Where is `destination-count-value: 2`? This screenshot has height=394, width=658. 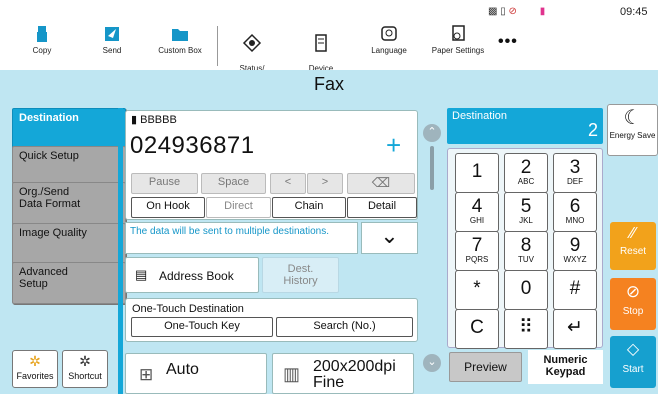
destination-count-value: 2 is located at coordinates (592, 130).